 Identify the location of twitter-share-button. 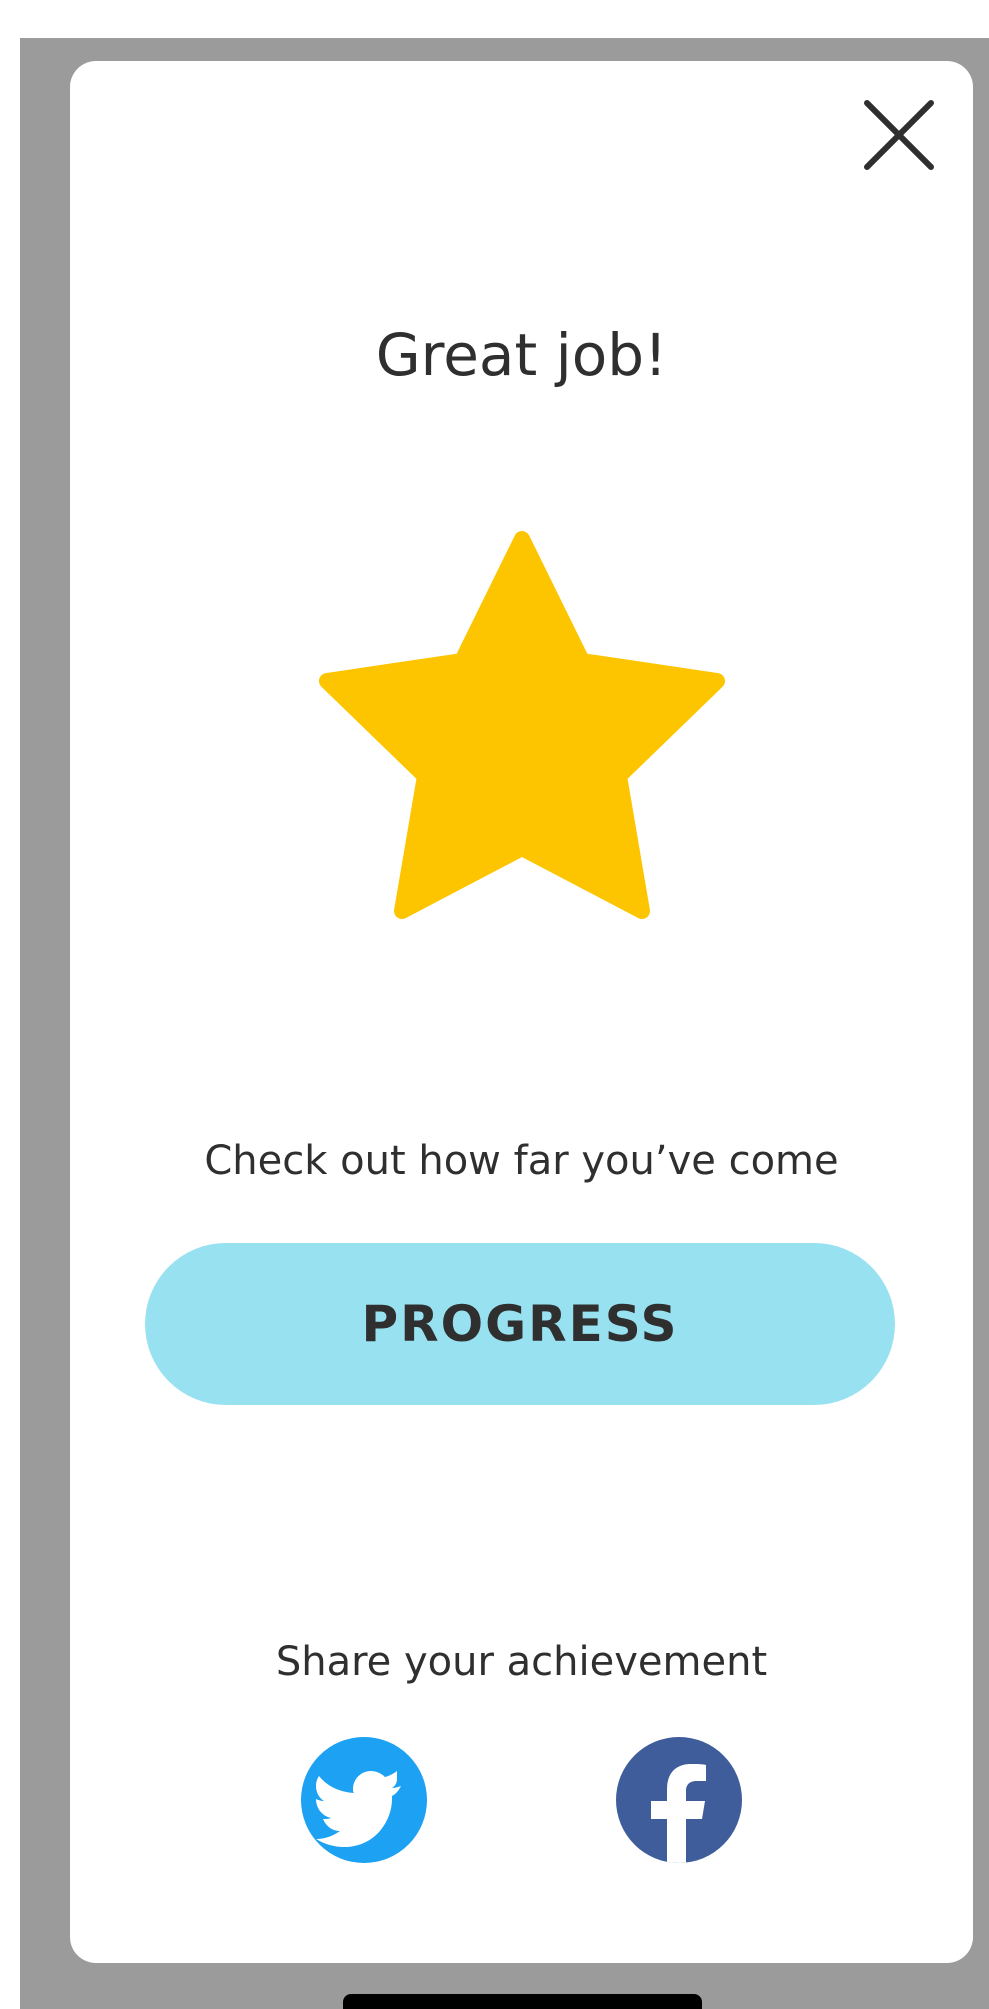
(364, 1800).